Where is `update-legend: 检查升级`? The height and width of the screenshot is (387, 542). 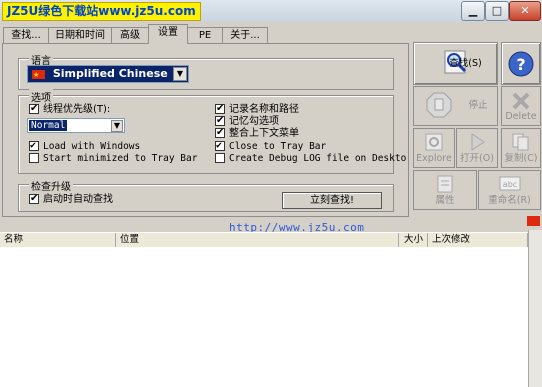
update-legend: 检查升级 is located at coordinates (51, 185).